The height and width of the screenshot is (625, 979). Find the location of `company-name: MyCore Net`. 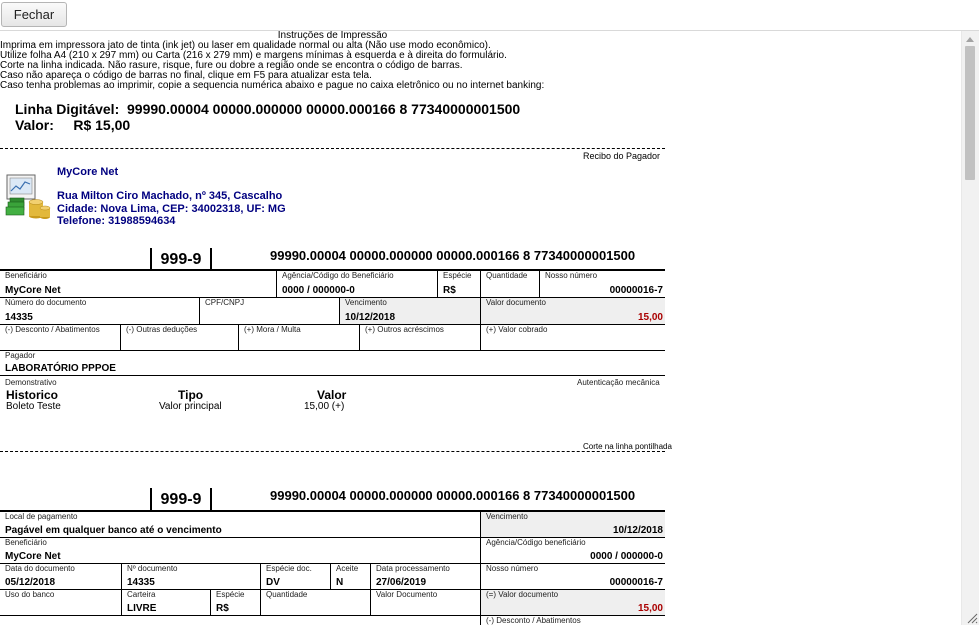

company-name: MyCore Net is located at coordinates (88, 172).